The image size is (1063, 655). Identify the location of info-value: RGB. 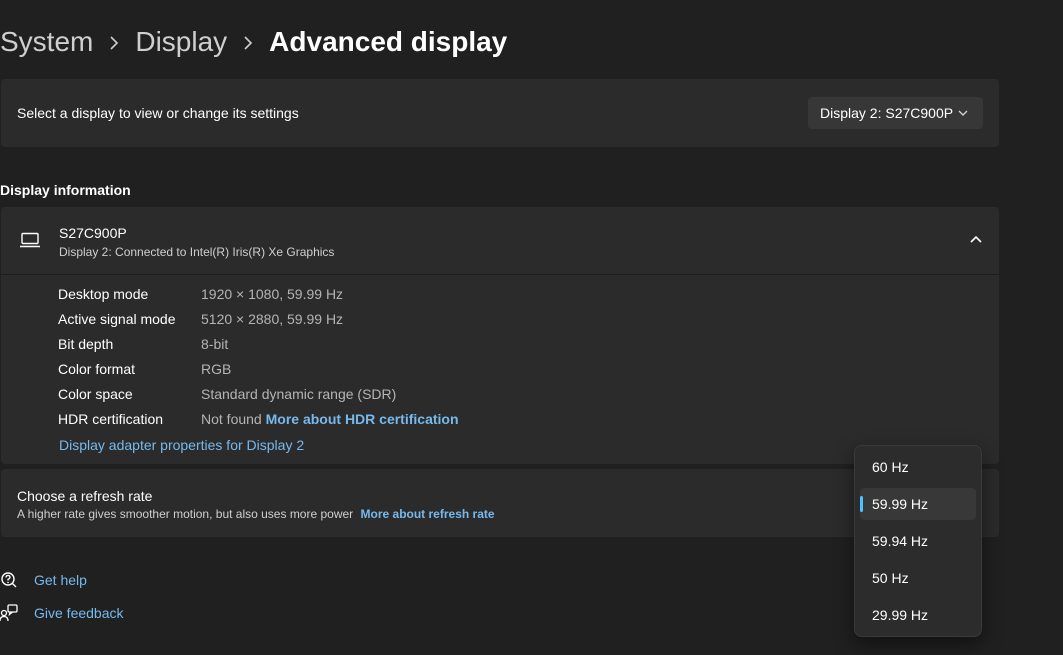
(216, 369).